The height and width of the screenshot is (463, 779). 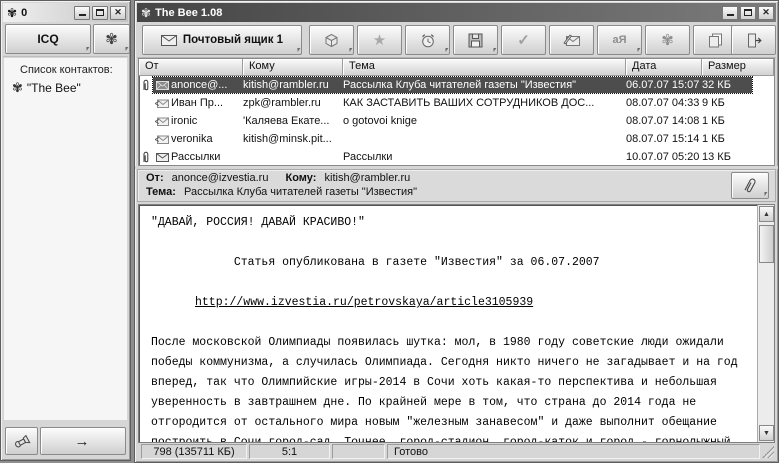 What do you see at coordinates (194, 451) in the screenshot?
I see `status-message-count: 798 (135711 КБ)` at bounding box center [194, 451].